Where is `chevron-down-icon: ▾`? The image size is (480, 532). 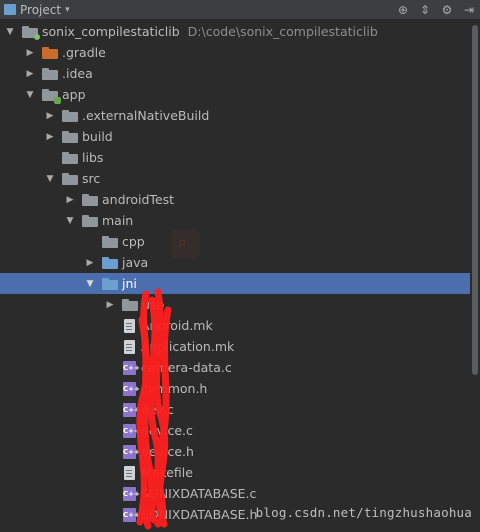 chevron-down-icon: ▾ is located at coordinates (67, 9).